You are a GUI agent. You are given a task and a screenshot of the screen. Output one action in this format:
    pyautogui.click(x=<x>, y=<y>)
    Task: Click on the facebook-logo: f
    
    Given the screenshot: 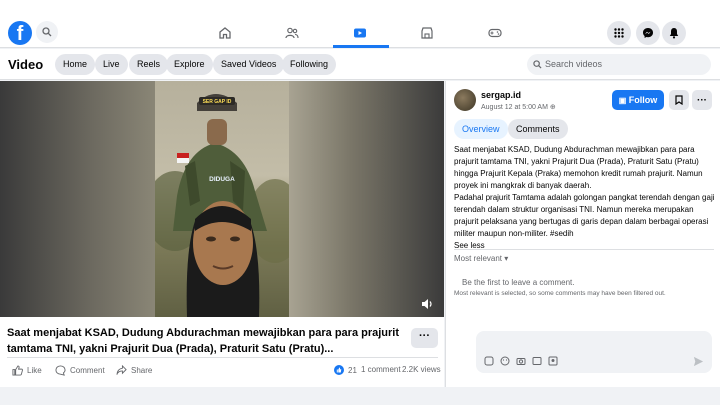 What is the action you would take?
    pyautogui.click(x=20, y=33)
    